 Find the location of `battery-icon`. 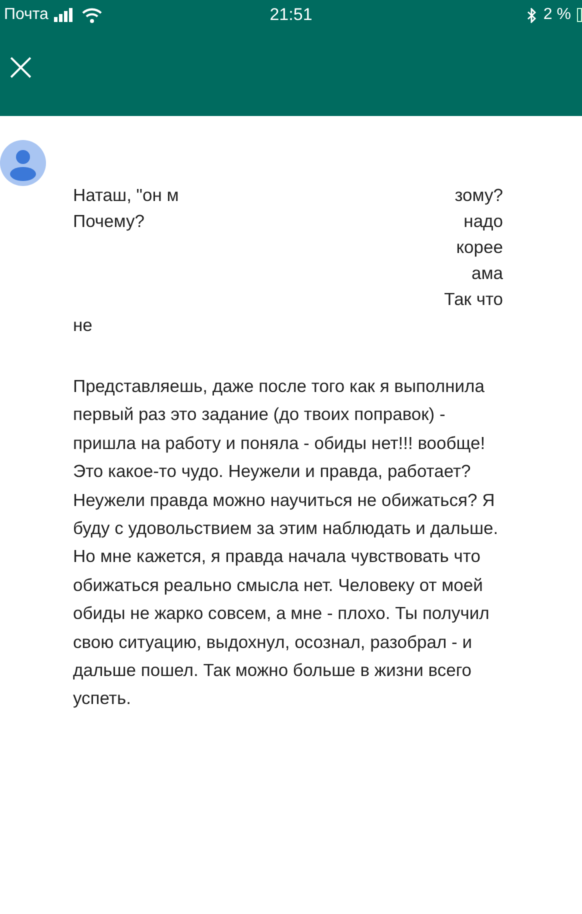

battery-icon is located at coordinates (579, 15).